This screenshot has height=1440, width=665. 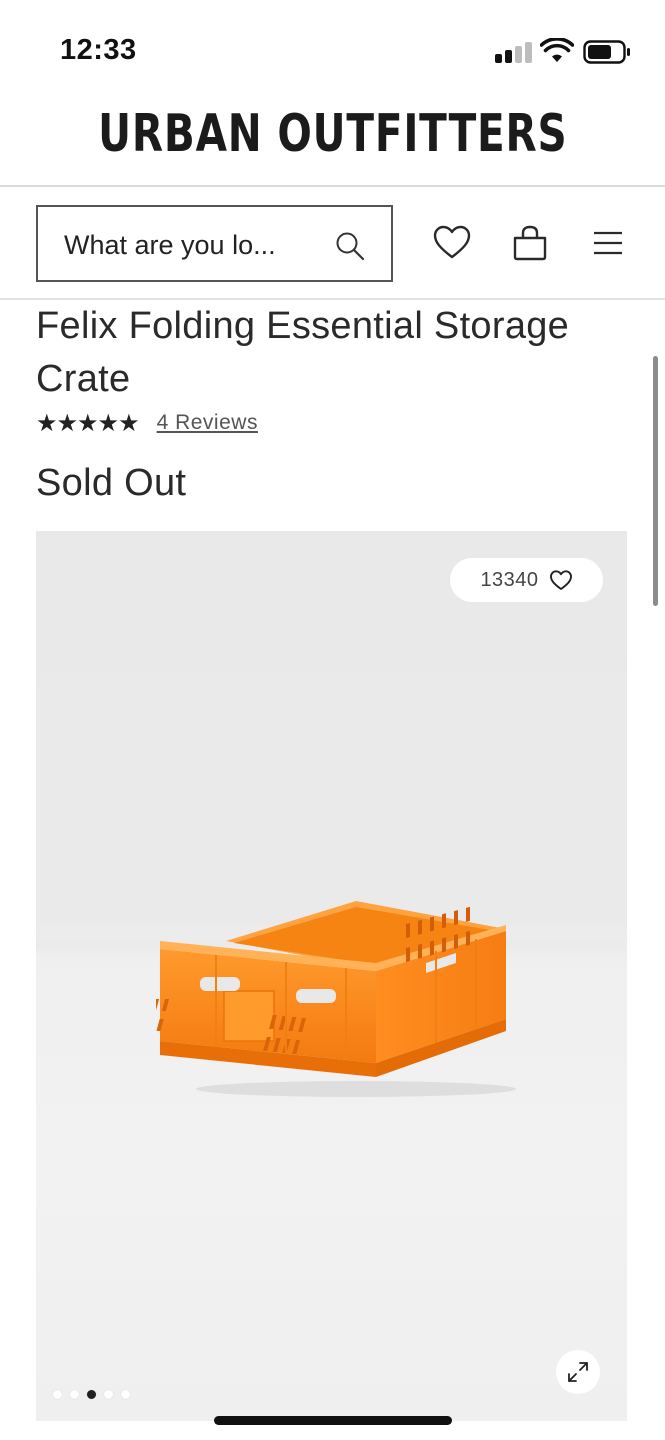 I want to click on search-nav-row, so click(x=332, y=243).